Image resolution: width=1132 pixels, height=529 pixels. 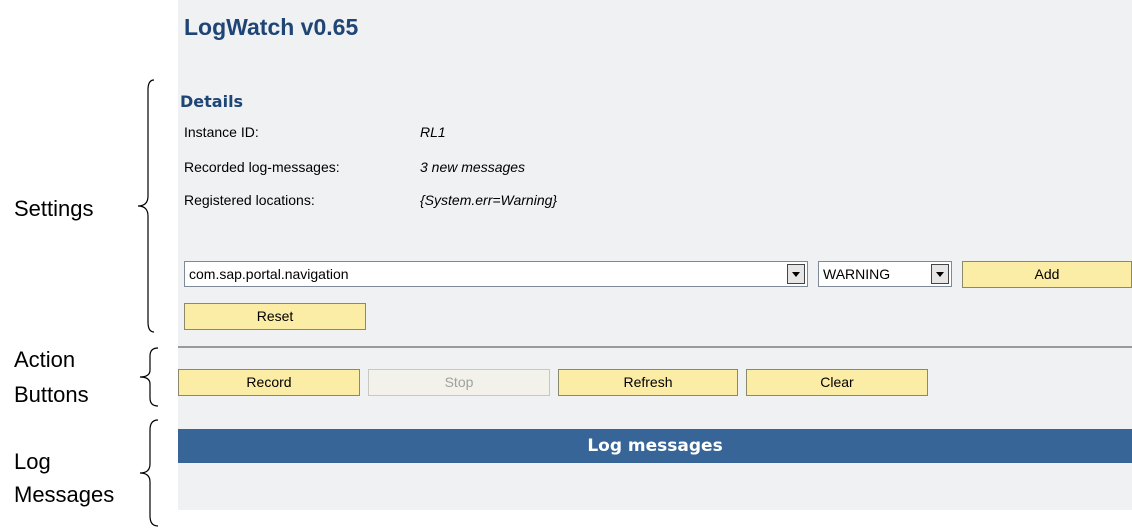 I want to click on detail-label: Recorded log-messages:, so click(x=262, y=167).